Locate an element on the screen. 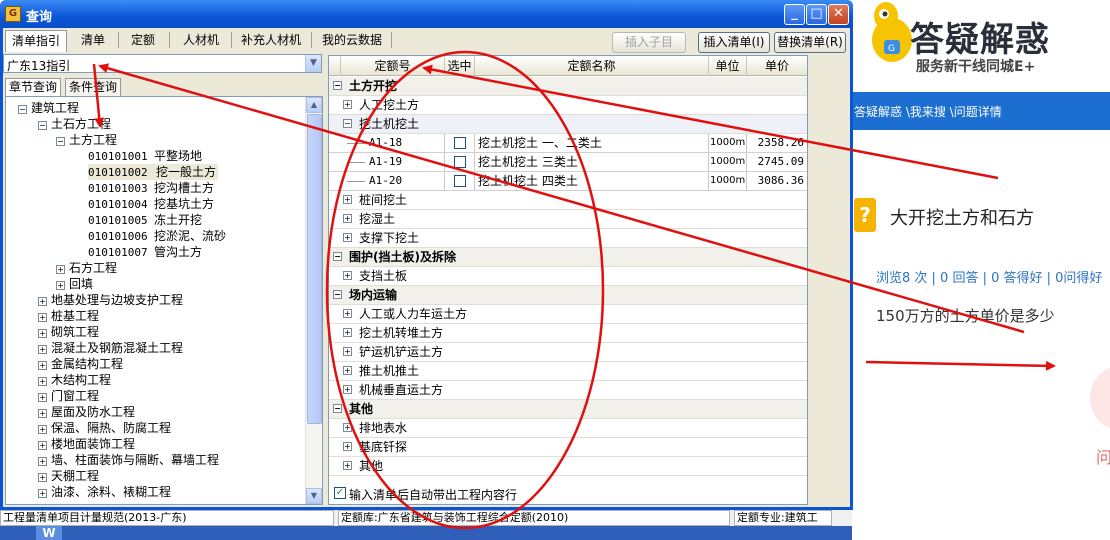 Image resolution: width=1110 pixels, height=540 pixels. tree-node: + 回填 is located at coordinates (74, 284).